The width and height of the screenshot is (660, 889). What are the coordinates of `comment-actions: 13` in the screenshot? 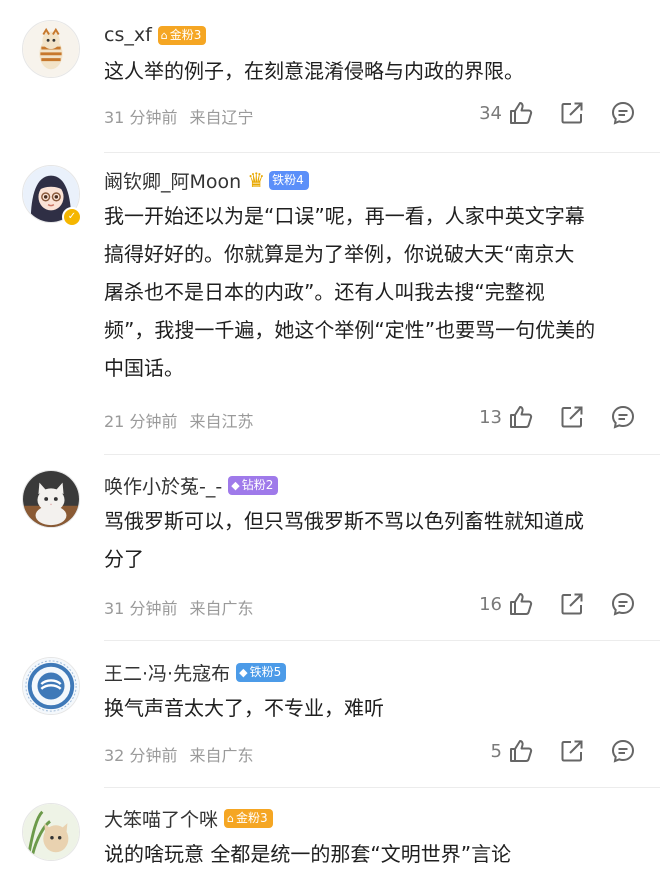 It's located at (557, 417).